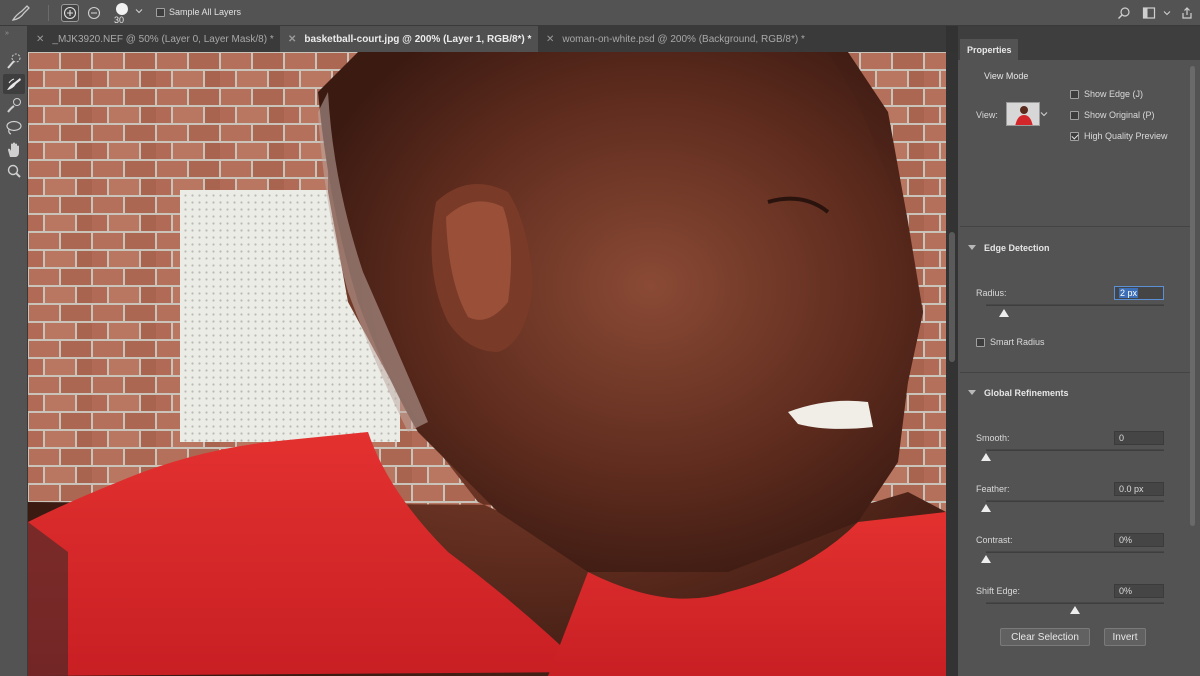 The height and width of the screenshot is (676, 1200). What do you see at coordinates (1074, 115) in the screenshot?
I see `show-original-box` at bounding box center [1074, 115].